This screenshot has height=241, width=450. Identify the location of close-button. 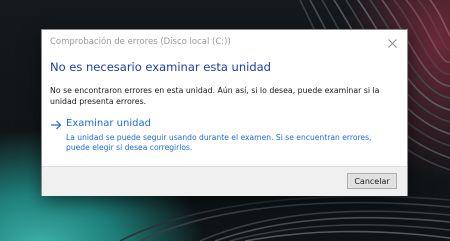
(392, 43).